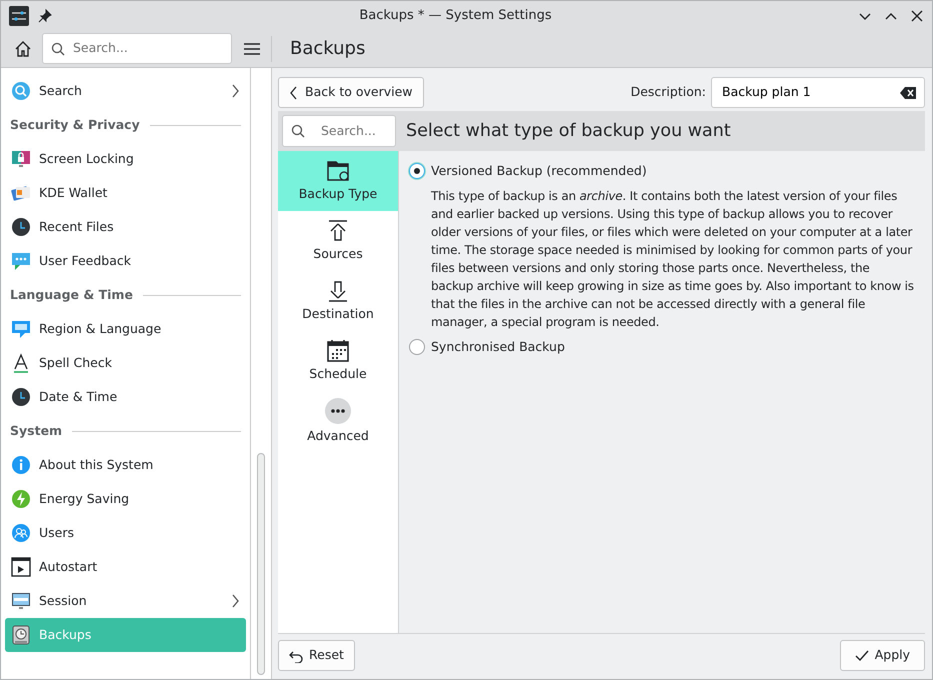 This screenshot has height=680, width=933. Describe the element at coordinates (338, 350) in the screenshot. I see `calendar-icon` at that location.